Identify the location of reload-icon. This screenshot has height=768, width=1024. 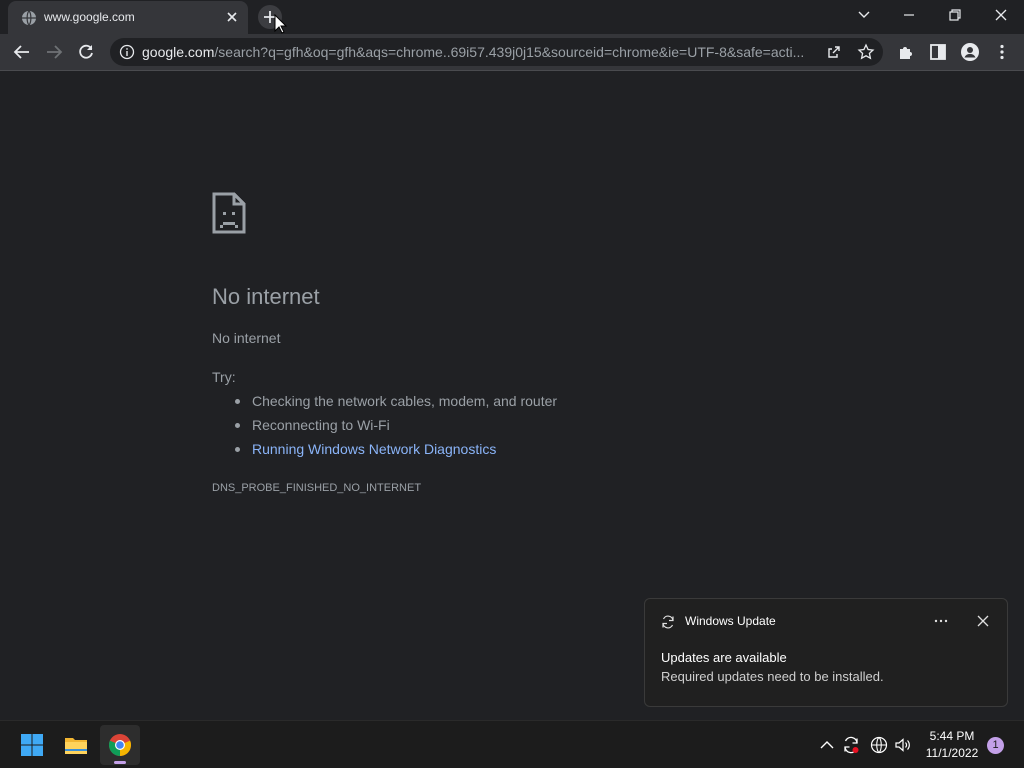
(86, 51).